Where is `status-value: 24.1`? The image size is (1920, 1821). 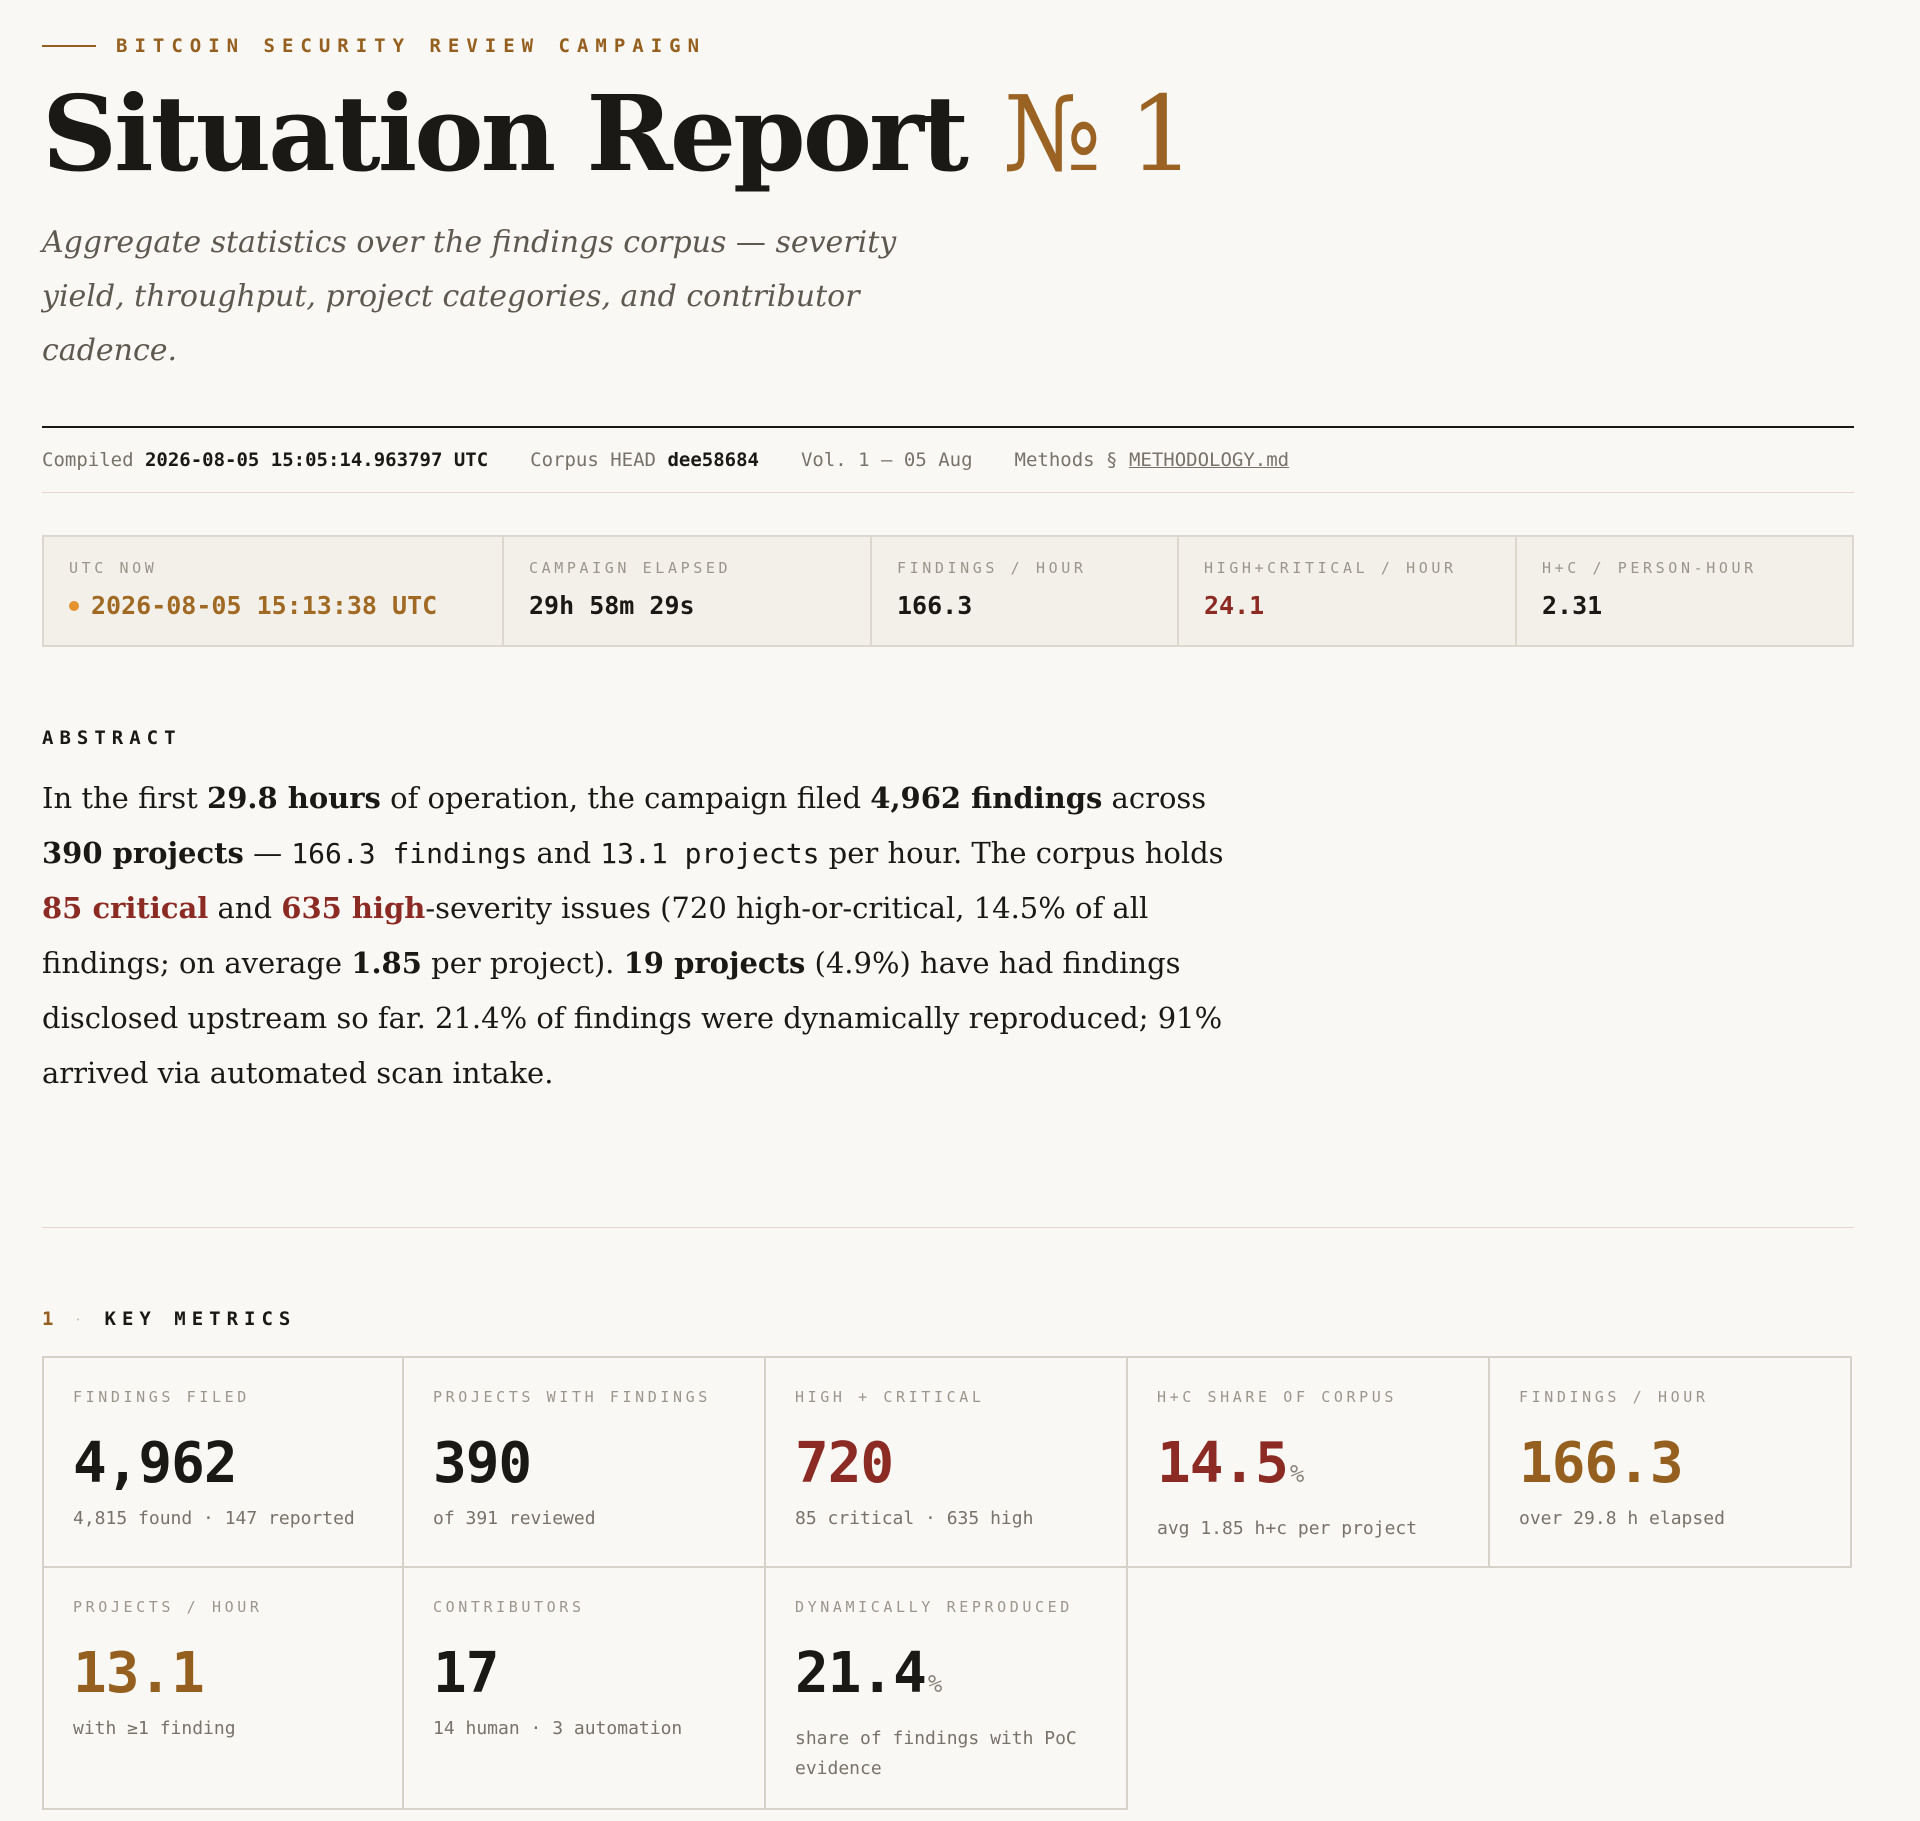
status-value: 24.1 is located at coordinates (1234, 605).